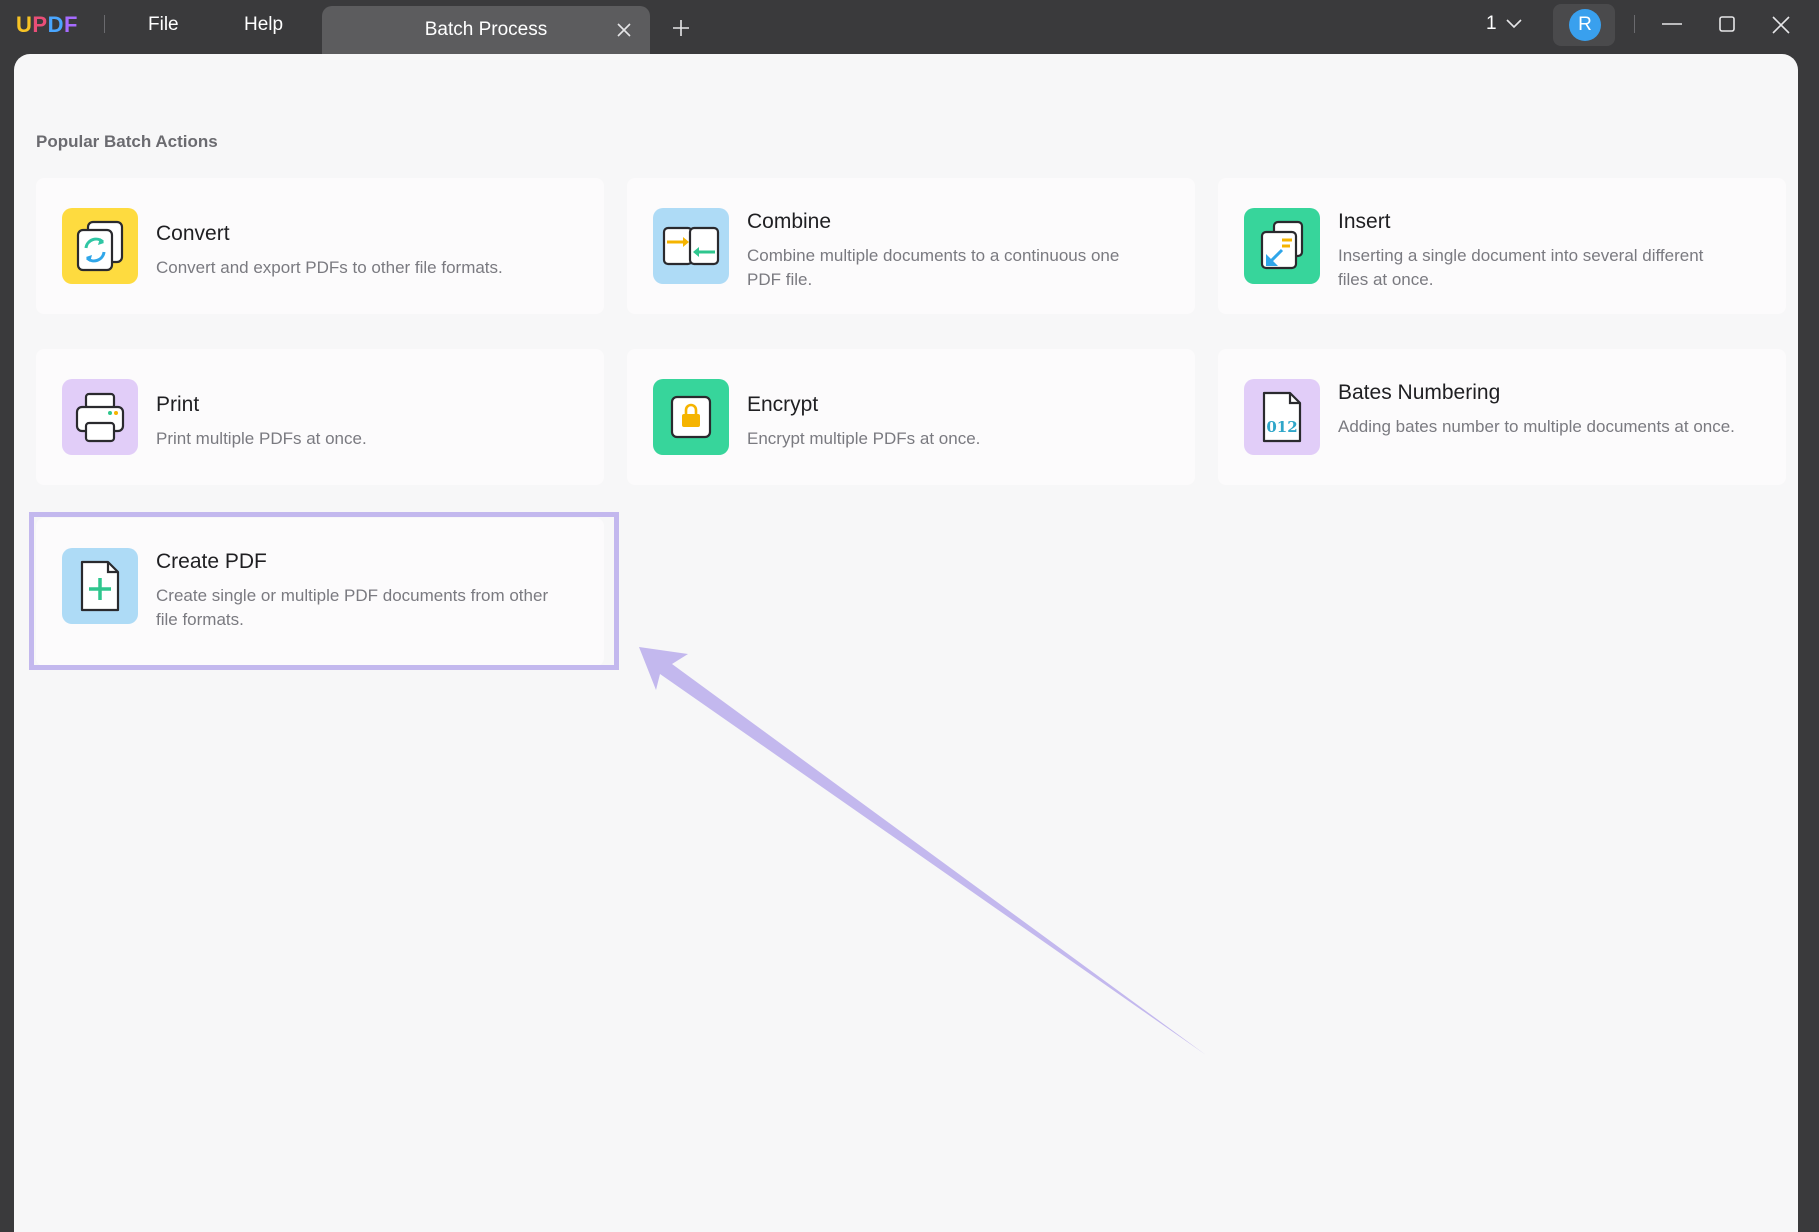 The image size is (1819, 1232). What do you see at coordinates (1282, 417) in the screenshot?
I see `bates-number-icon: 012` at bounding box center [1282, 417].